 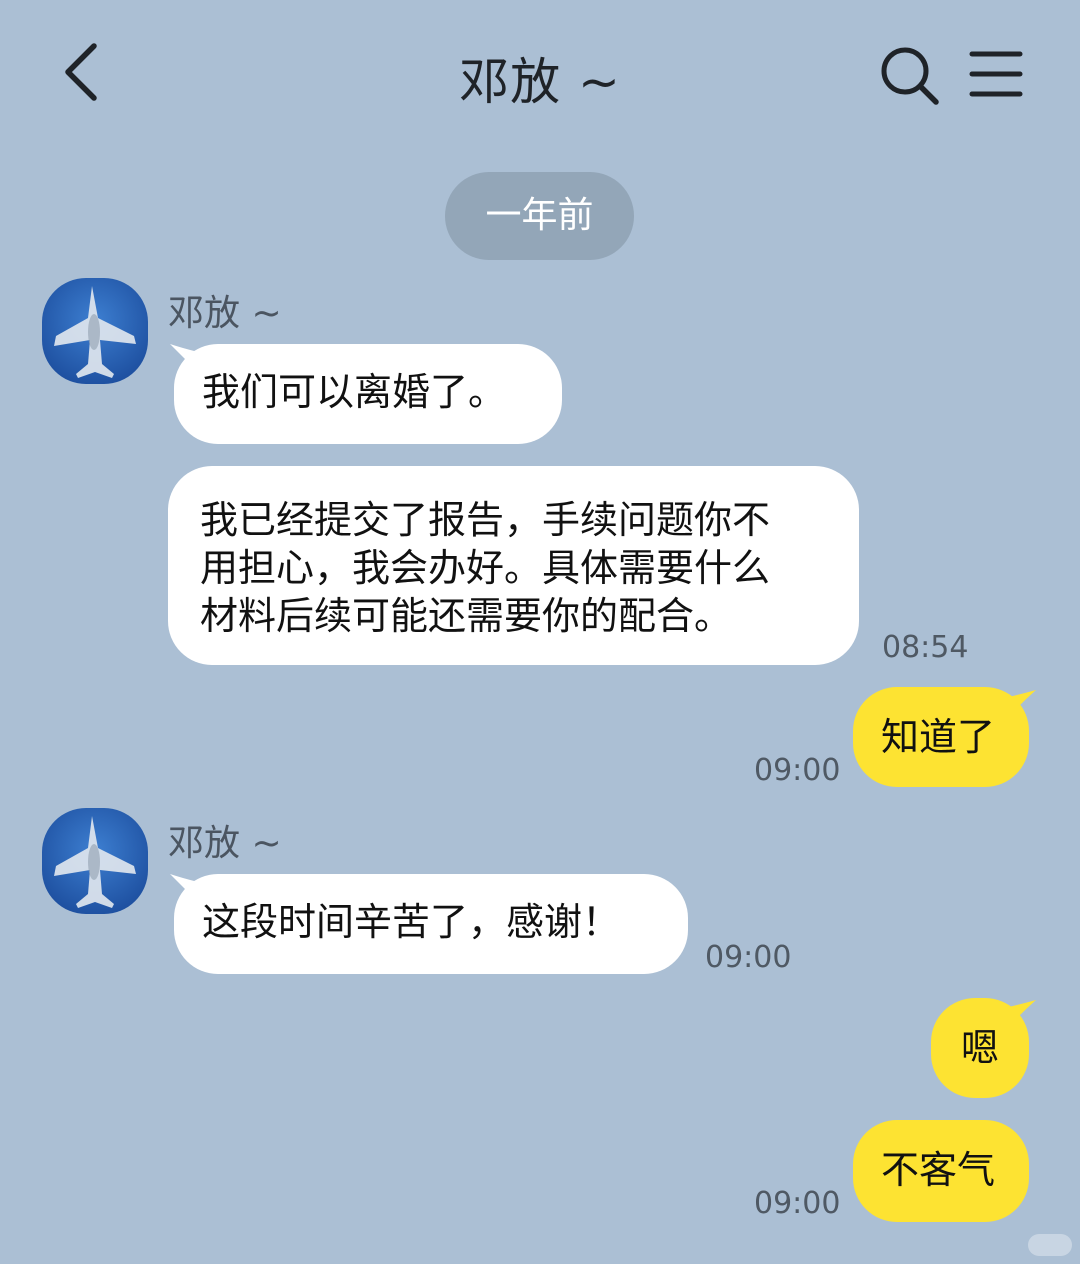 I want to click on message-bubble: 这段时间辛苦了，感谢！, so click(x=431, y=924).